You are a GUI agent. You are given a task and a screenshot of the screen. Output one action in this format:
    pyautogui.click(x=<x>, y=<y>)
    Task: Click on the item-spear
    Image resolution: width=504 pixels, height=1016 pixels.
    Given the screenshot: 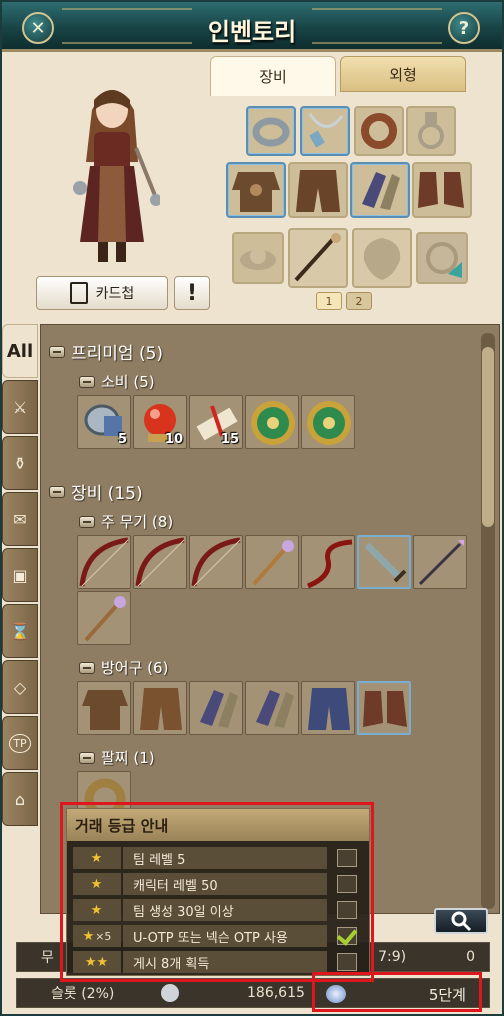 What is the action you would take?
    pyautogui.click(x=440, y=562)
    